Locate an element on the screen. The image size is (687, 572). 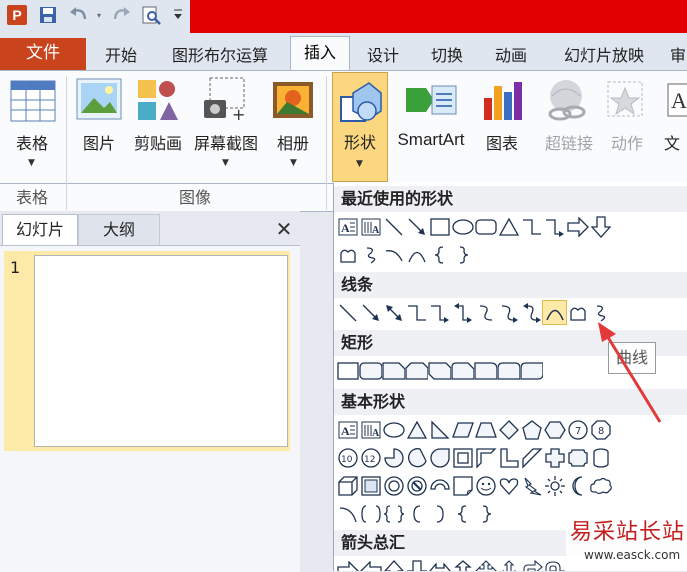
parallelogram-shape-icon is located at coordinates (462, 429).